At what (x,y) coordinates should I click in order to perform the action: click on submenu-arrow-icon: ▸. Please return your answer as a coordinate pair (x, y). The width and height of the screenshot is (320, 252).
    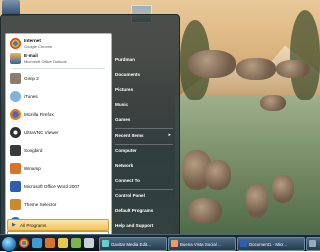
    Looking at the image, I should click on (169, 135).